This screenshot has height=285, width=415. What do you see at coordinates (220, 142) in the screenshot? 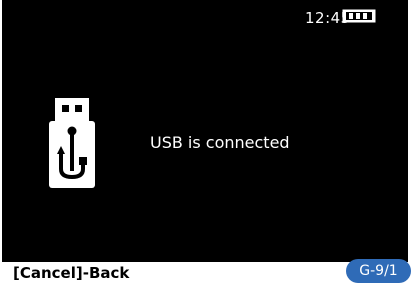
I see `status-message: USB is connected` at bounding box center [220, 142].